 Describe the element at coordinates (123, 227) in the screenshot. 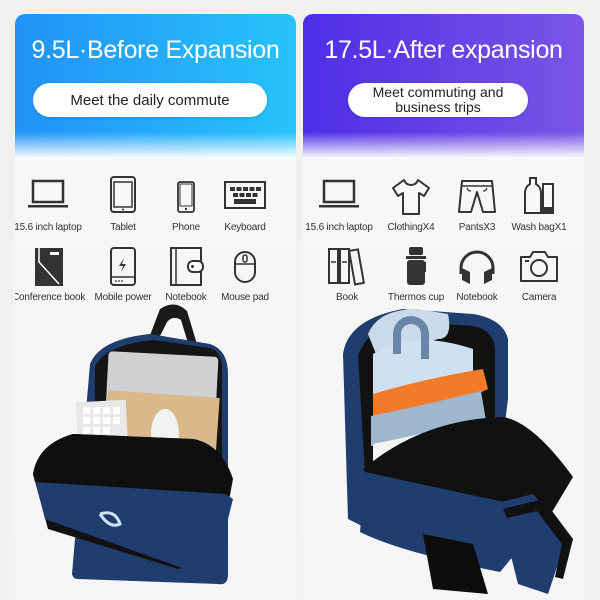

I see `item-label: Tablet` at that location.